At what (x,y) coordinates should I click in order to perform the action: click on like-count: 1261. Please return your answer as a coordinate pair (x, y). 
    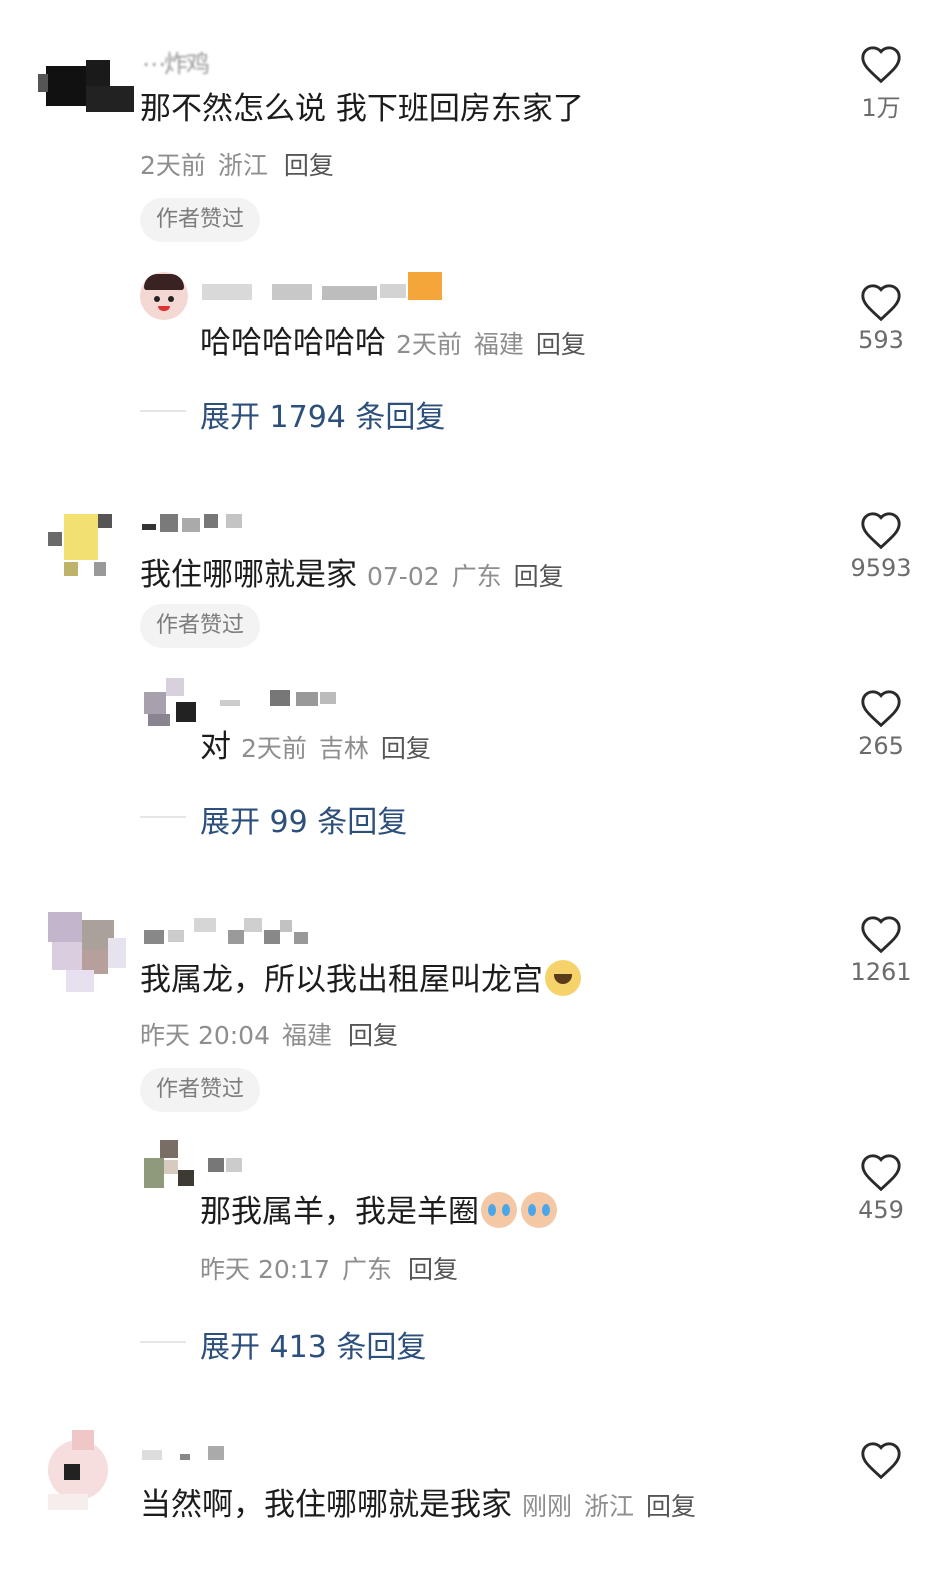
    Looking at the image, I should click on (881, 972).